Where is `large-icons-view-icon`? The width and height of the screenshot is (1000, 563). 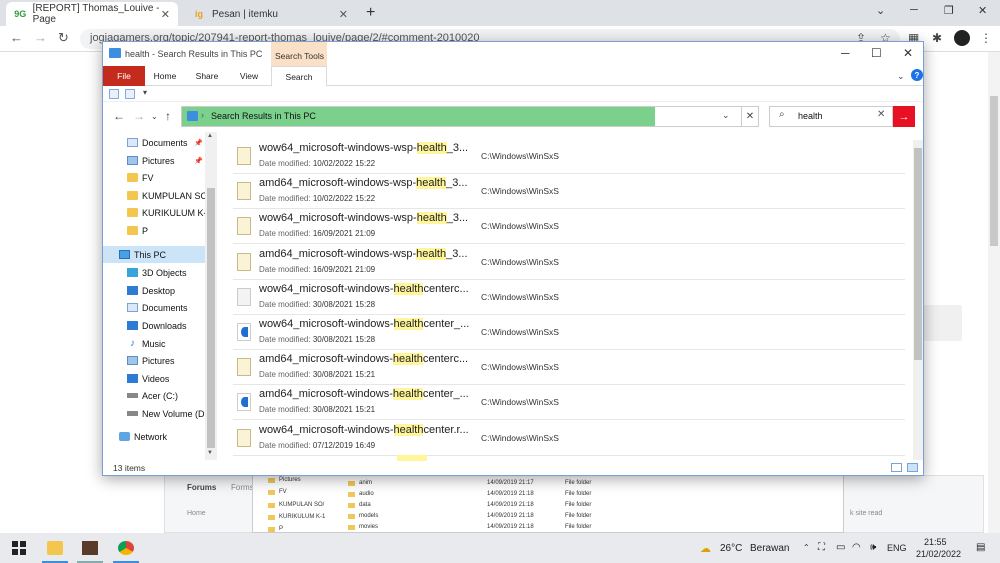 large-icons-view-icon is located at coordinates (912, 467).